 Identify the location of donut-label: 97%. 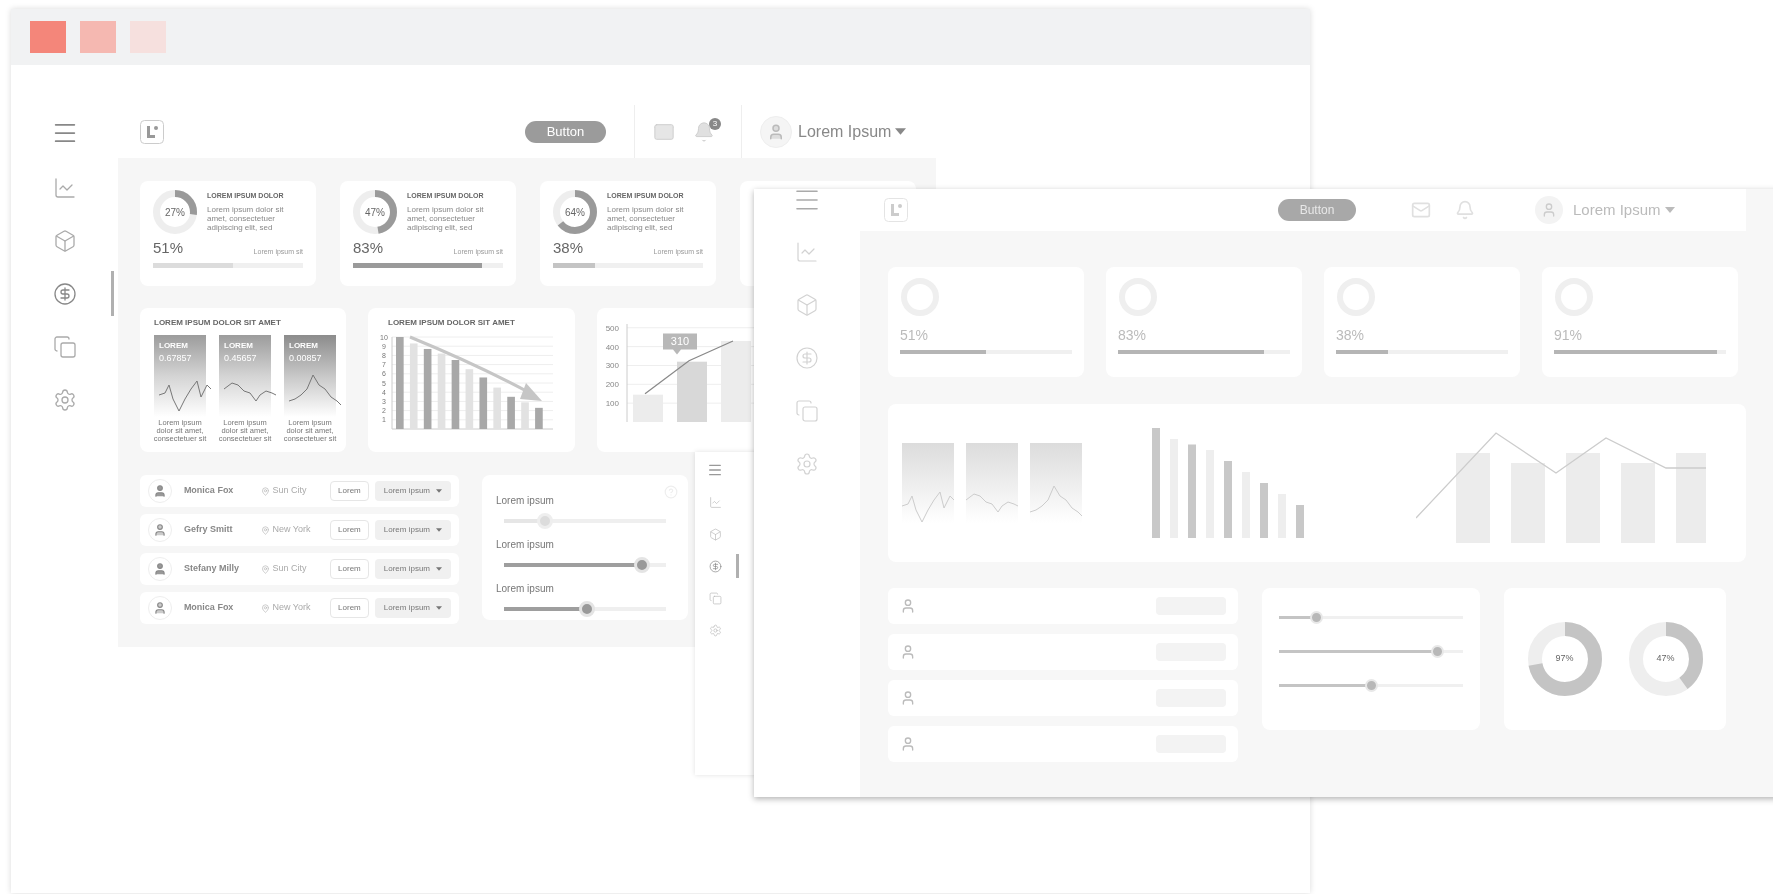
(1564, 659).